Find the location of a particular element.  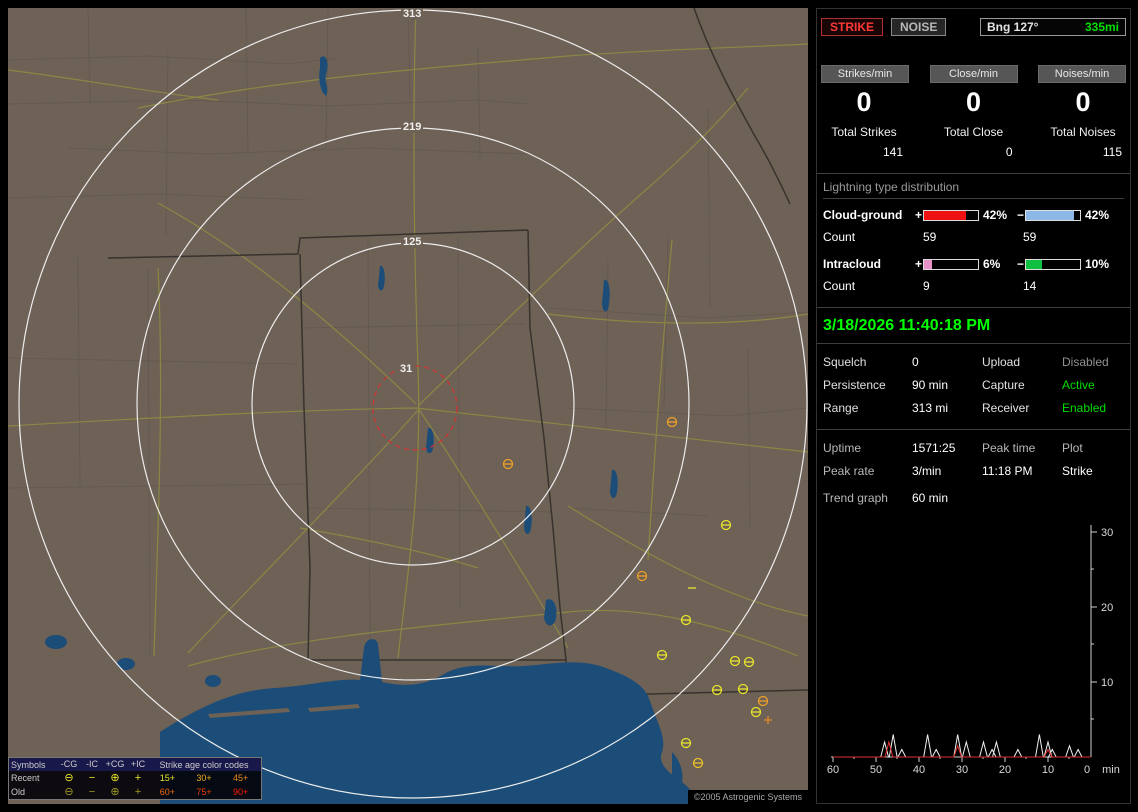

ic-positive-pct: 6% is located at coordinates (992, 264).